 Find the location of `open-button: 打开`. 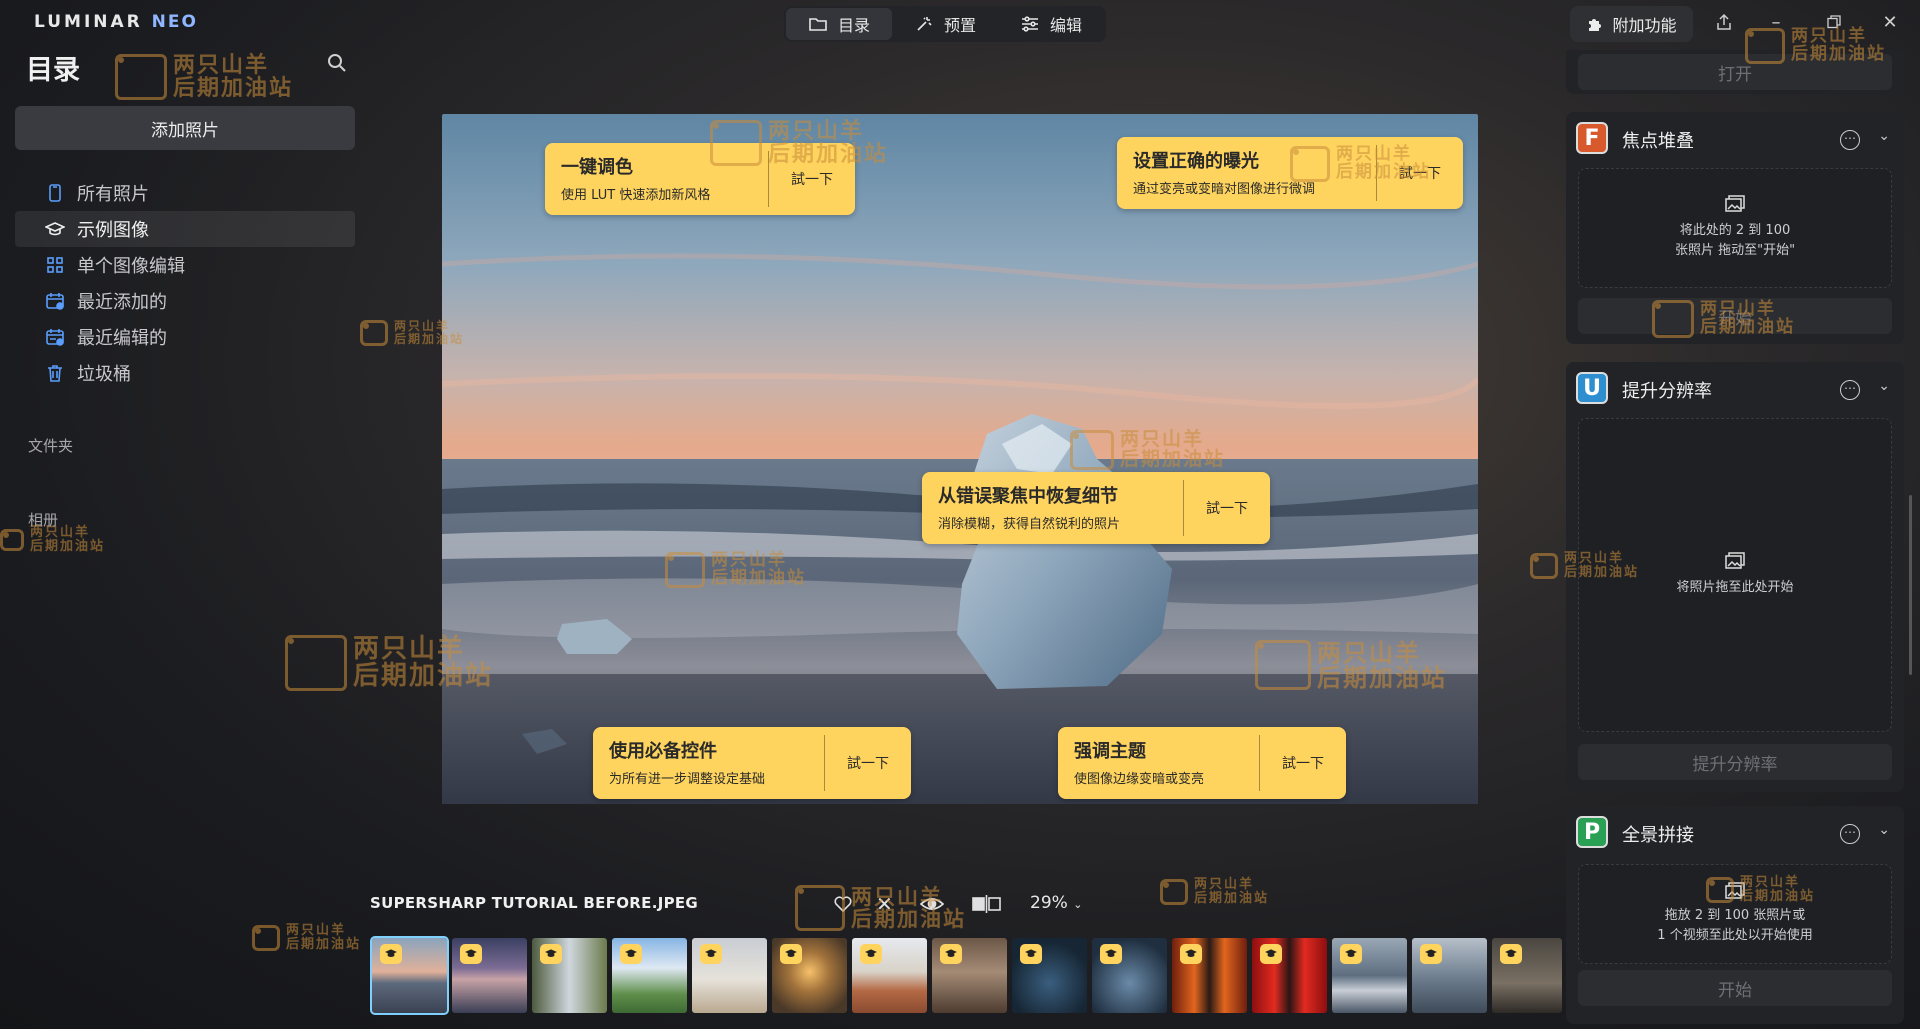

open-button: 打开 is located at coordinates (1735, 72).